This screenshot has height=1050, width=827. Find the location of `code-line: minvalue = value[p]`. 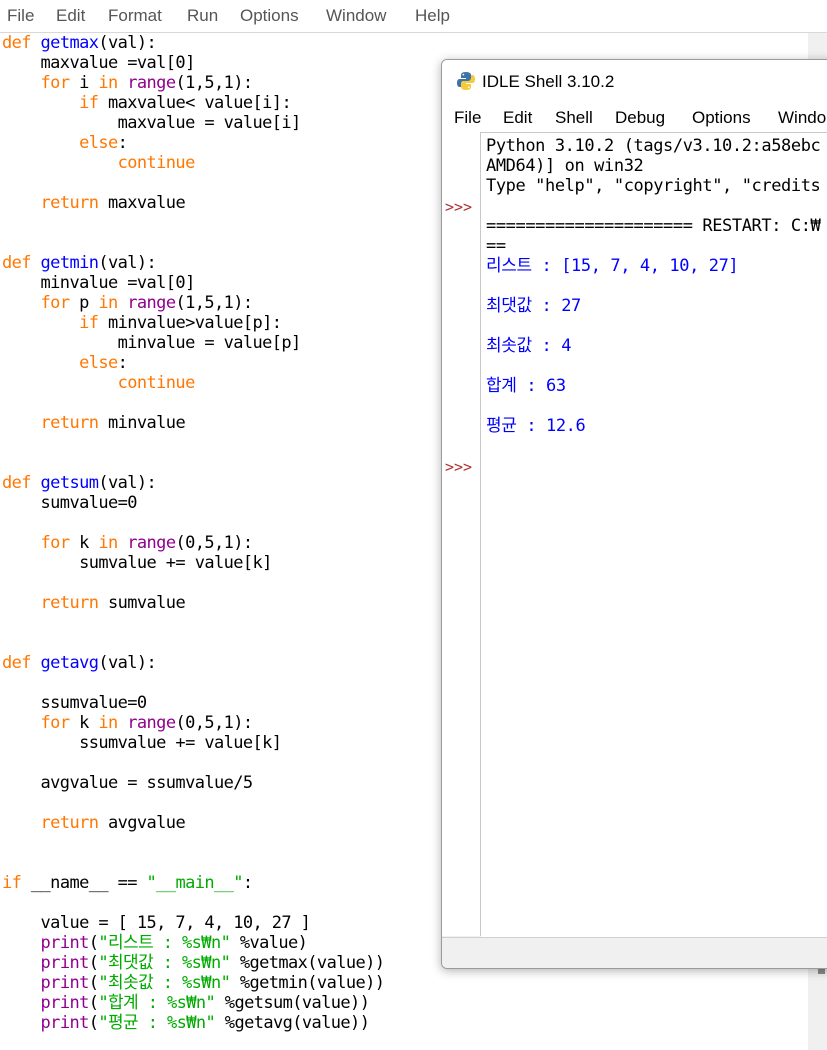

code-line: minvalue = value[p] is located at coordinates (152, 343).